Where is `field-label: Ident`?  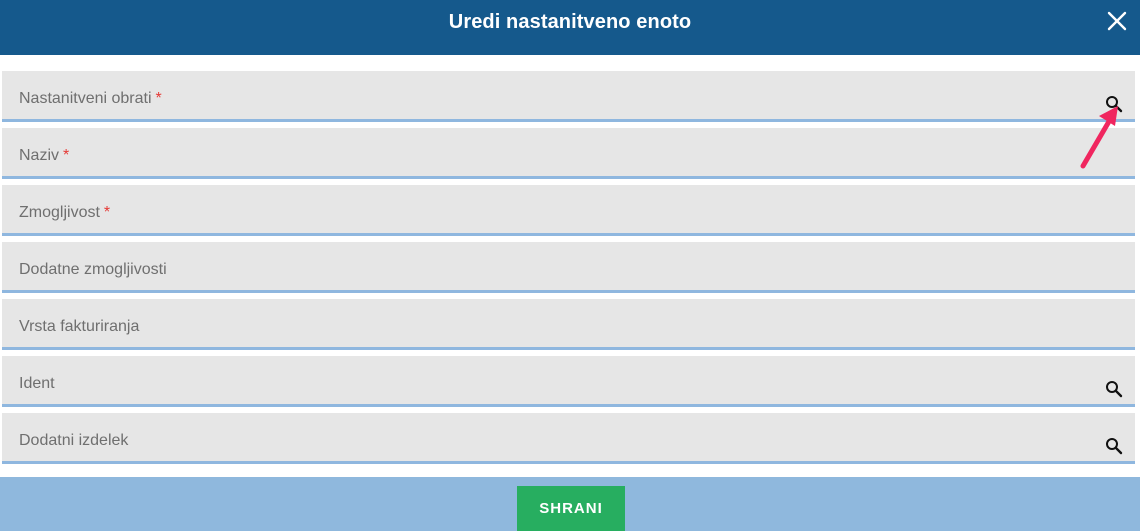
field-label: Ident is located at coordinates (37, 383).